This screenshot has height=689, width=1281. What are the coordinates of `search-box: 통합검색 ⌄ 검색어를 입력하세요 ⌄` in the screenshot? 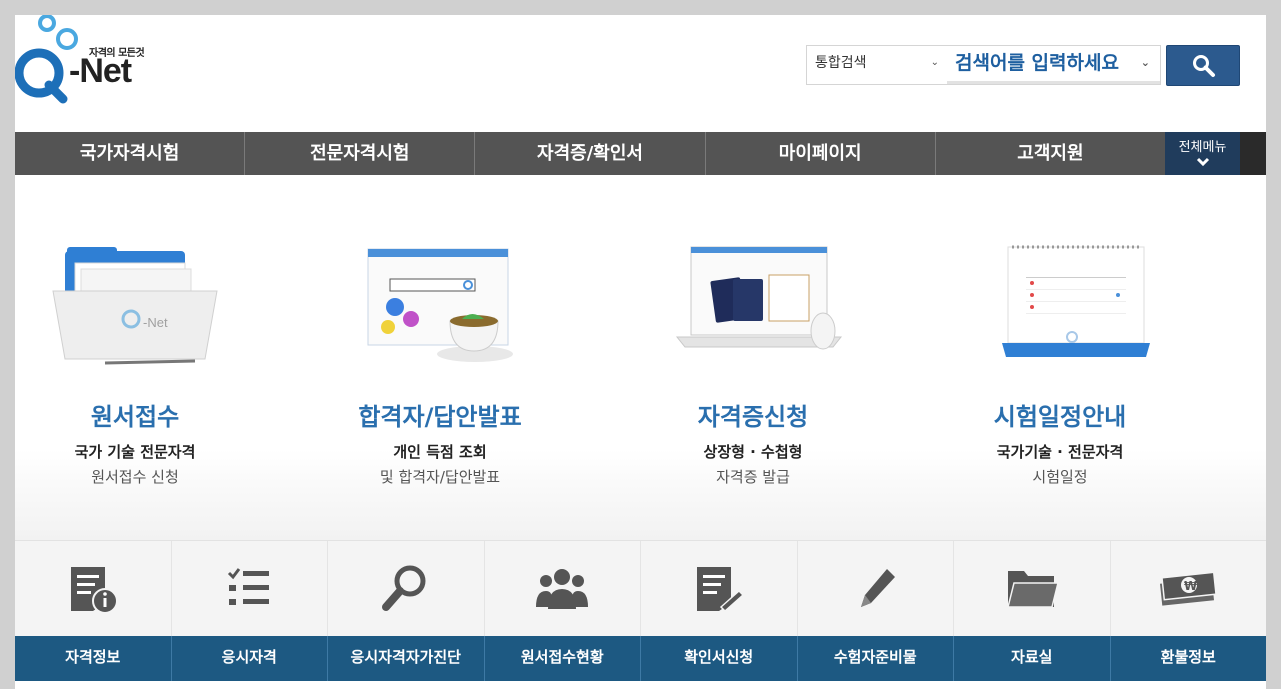 It's located at (983, 65).